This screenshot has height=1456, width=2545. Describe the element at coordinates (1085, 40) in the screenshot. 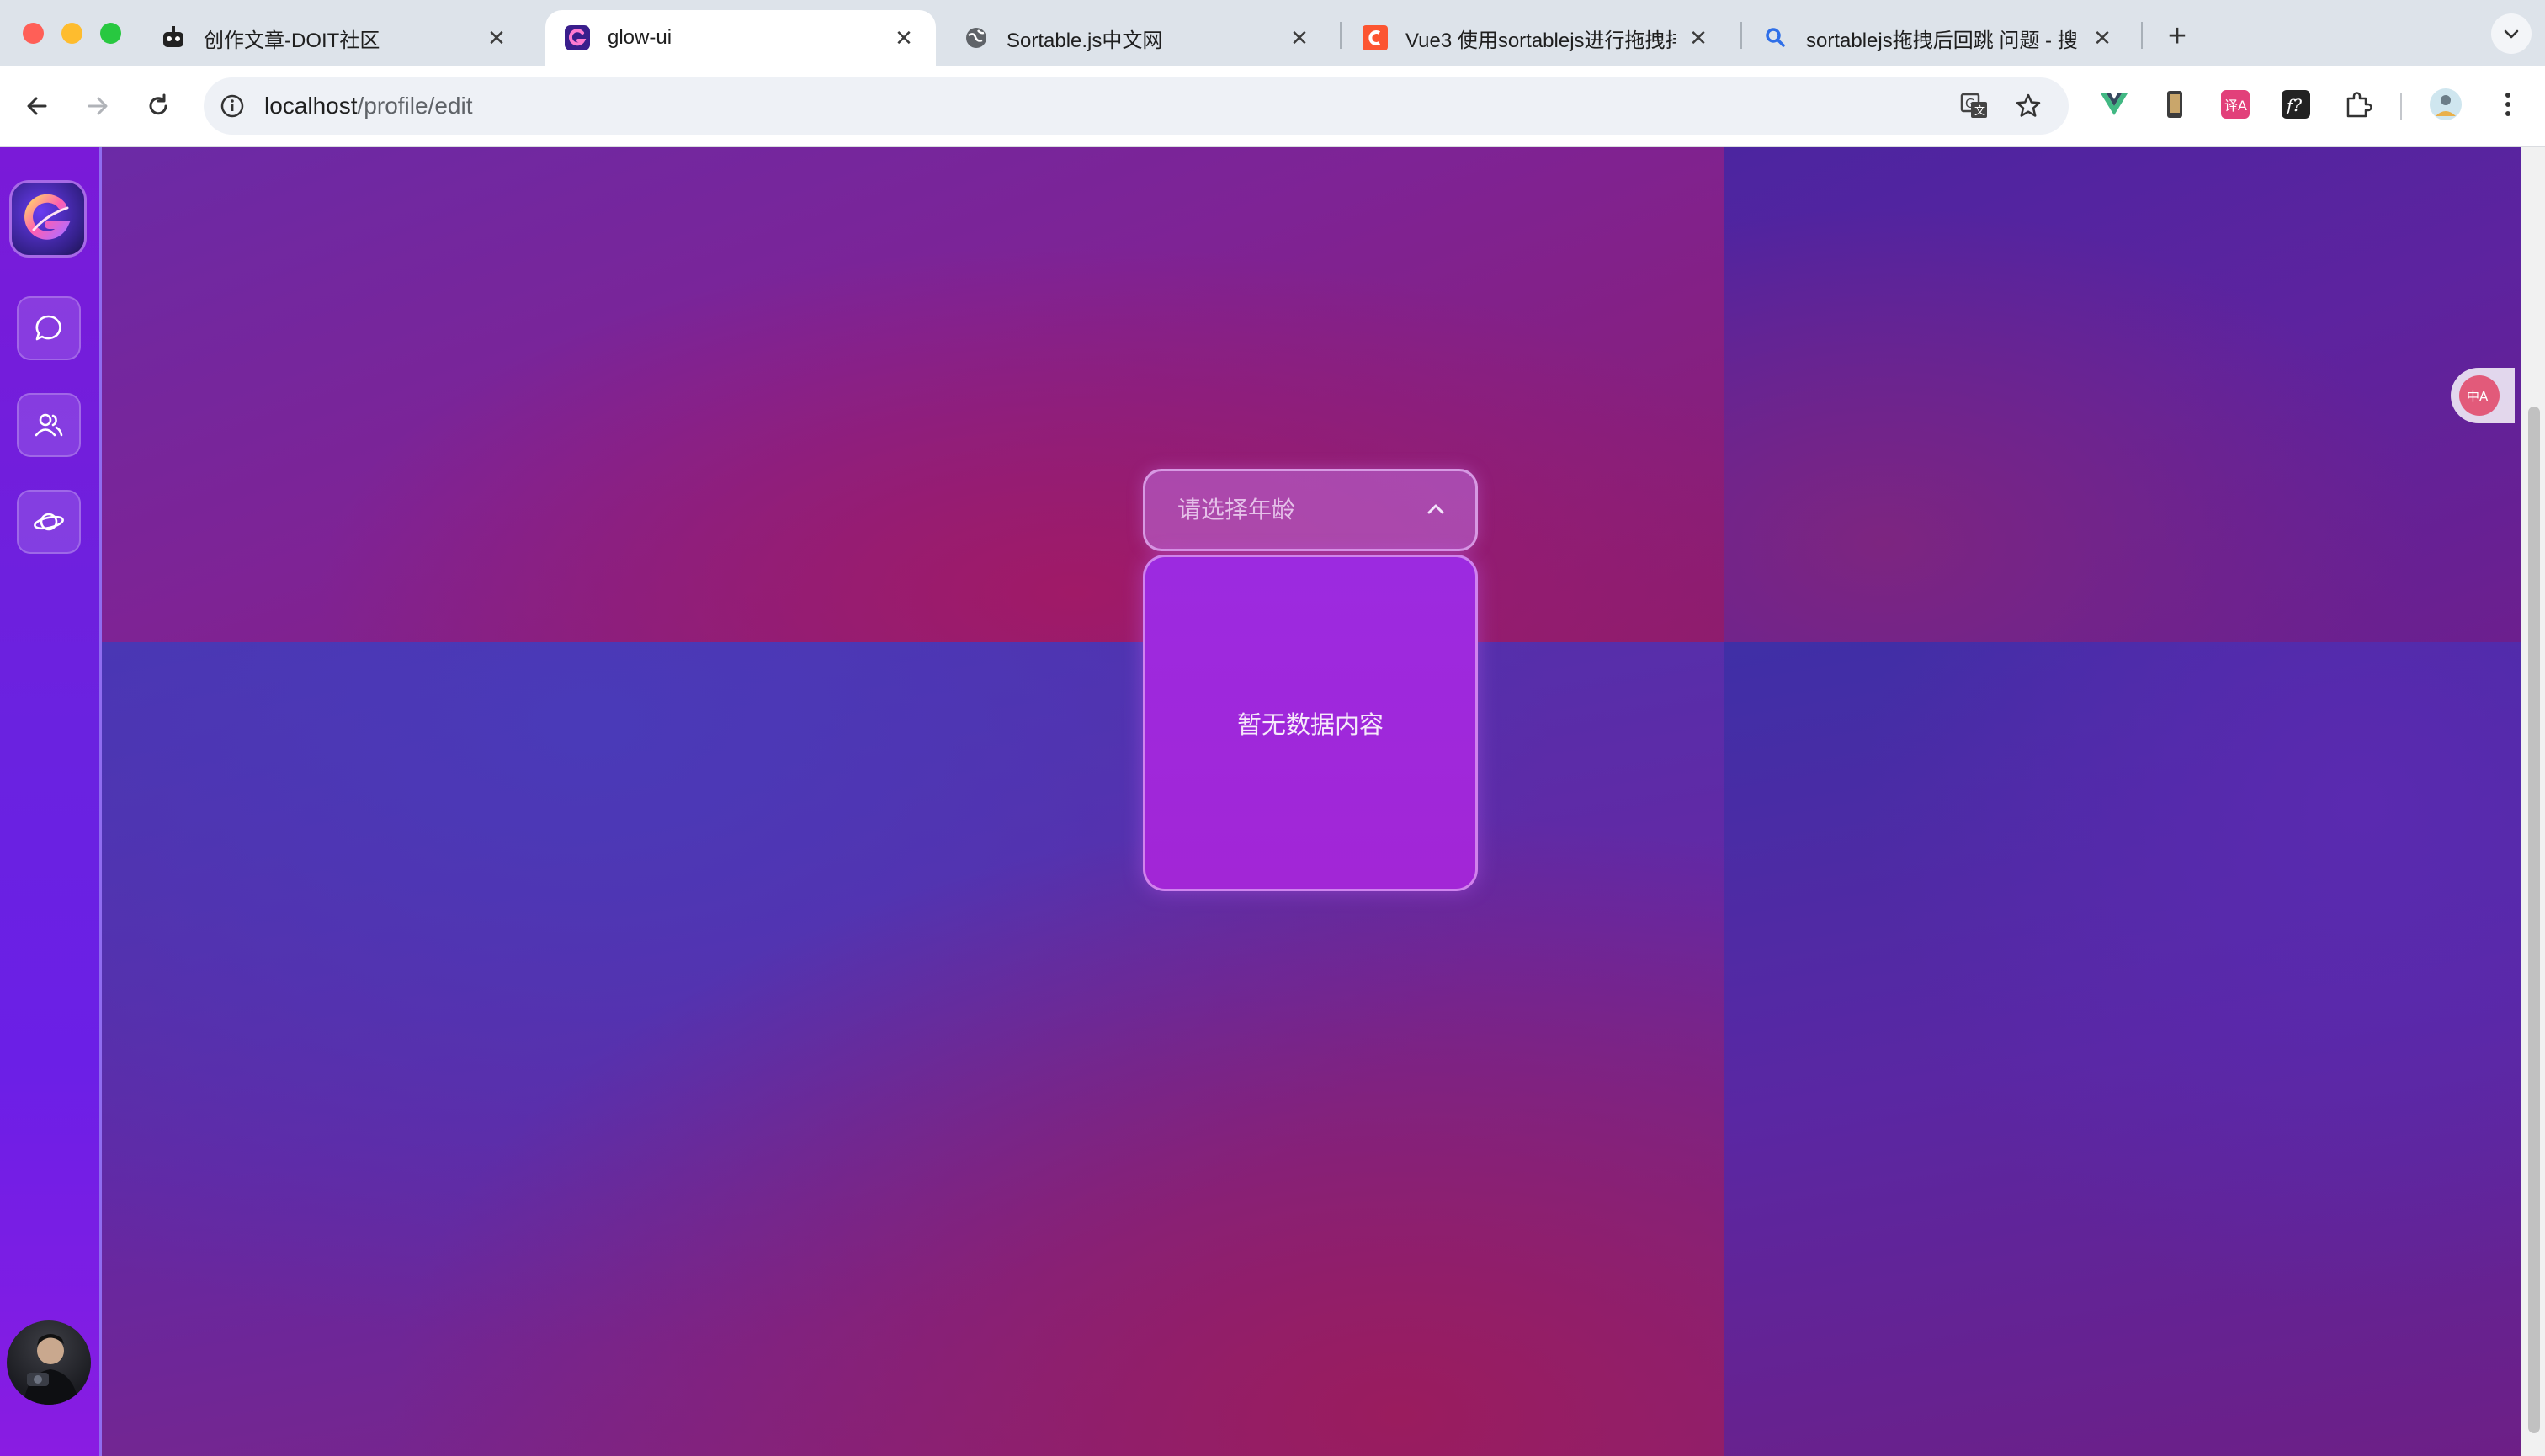

I see `tab-title: Sortable.js中文网` at that location.